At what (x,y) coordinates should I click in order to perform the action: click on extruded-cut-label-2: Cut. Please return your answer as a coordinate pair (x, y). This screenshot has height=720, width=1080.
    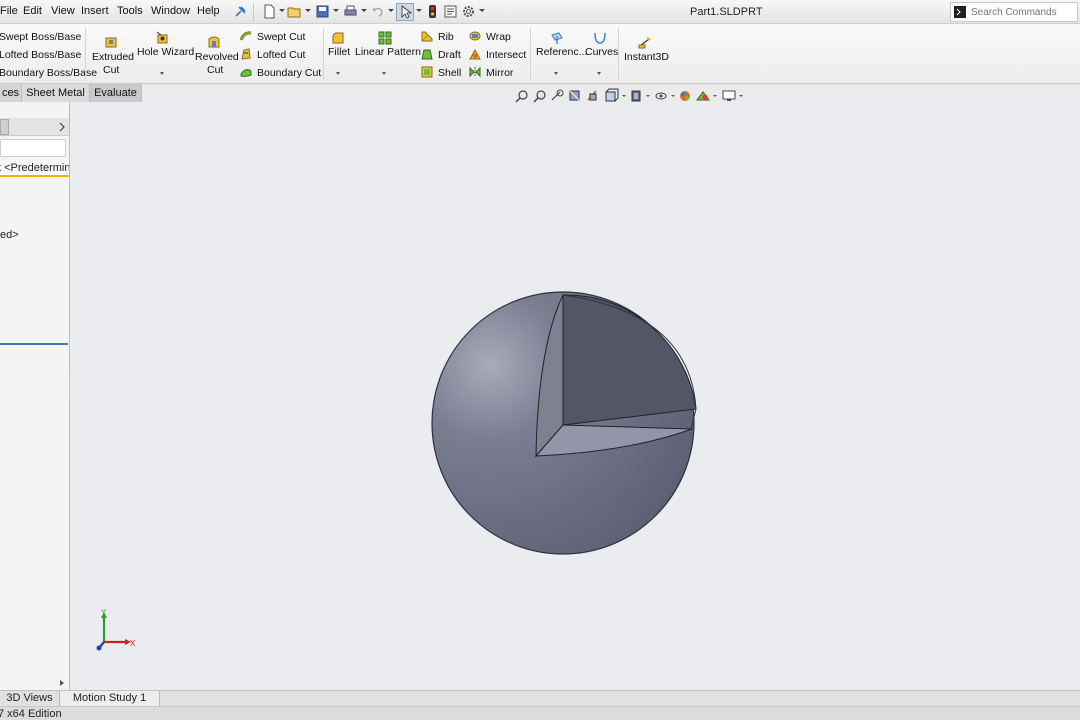
    Looking at the image, I should click on (111, 70).